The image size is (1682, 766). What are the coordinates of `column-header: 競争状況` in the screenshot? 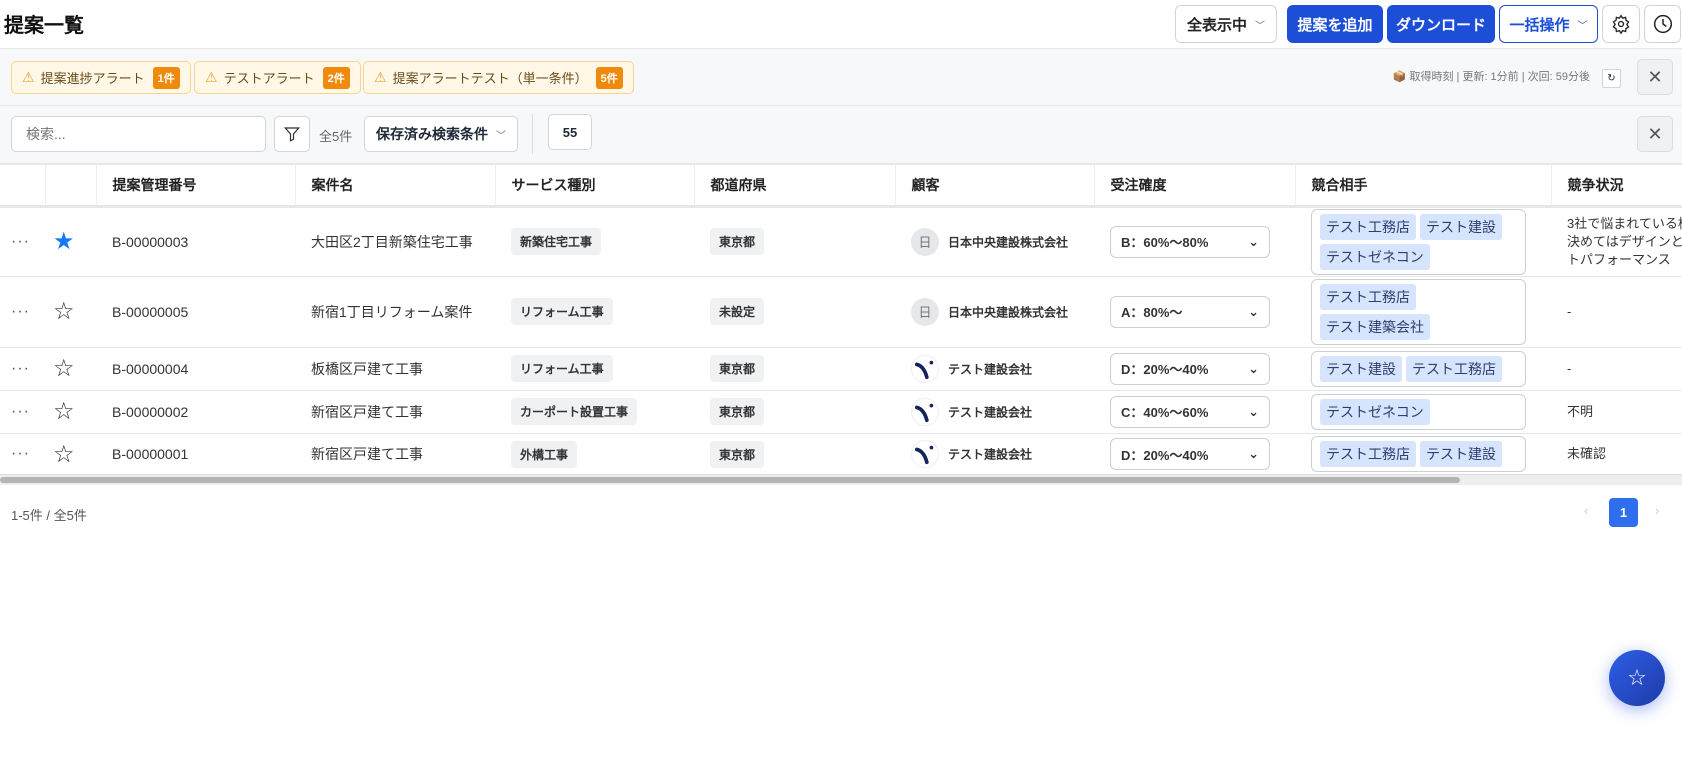 It's located at (1616, 185).